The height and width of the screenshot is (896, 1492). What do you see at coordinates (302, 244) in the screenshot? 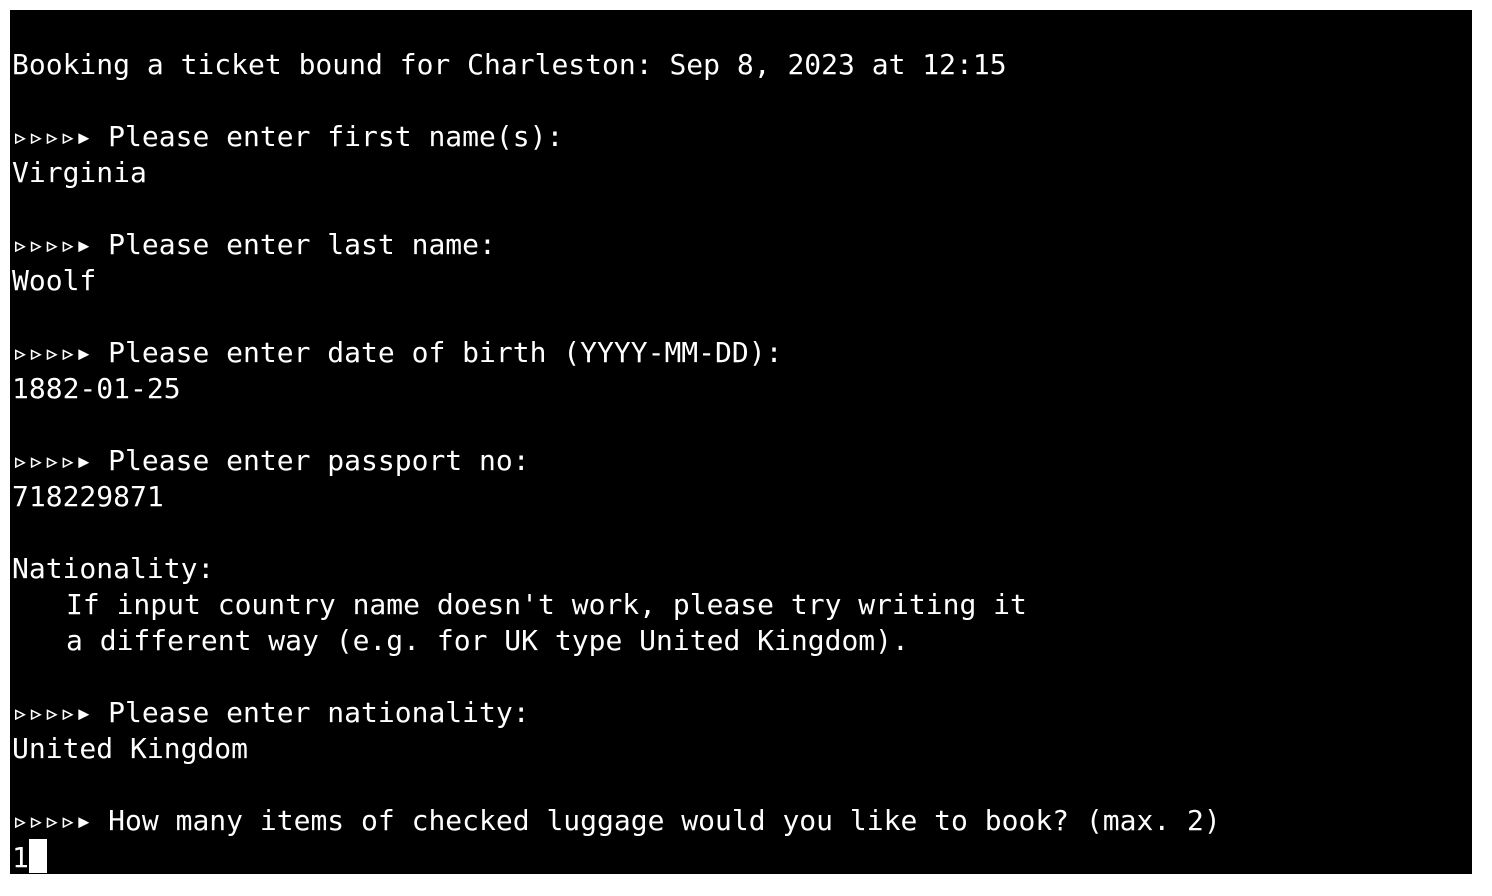
I see `last-name-prompt: Please enter last name:` at bounding box center [302, 244].